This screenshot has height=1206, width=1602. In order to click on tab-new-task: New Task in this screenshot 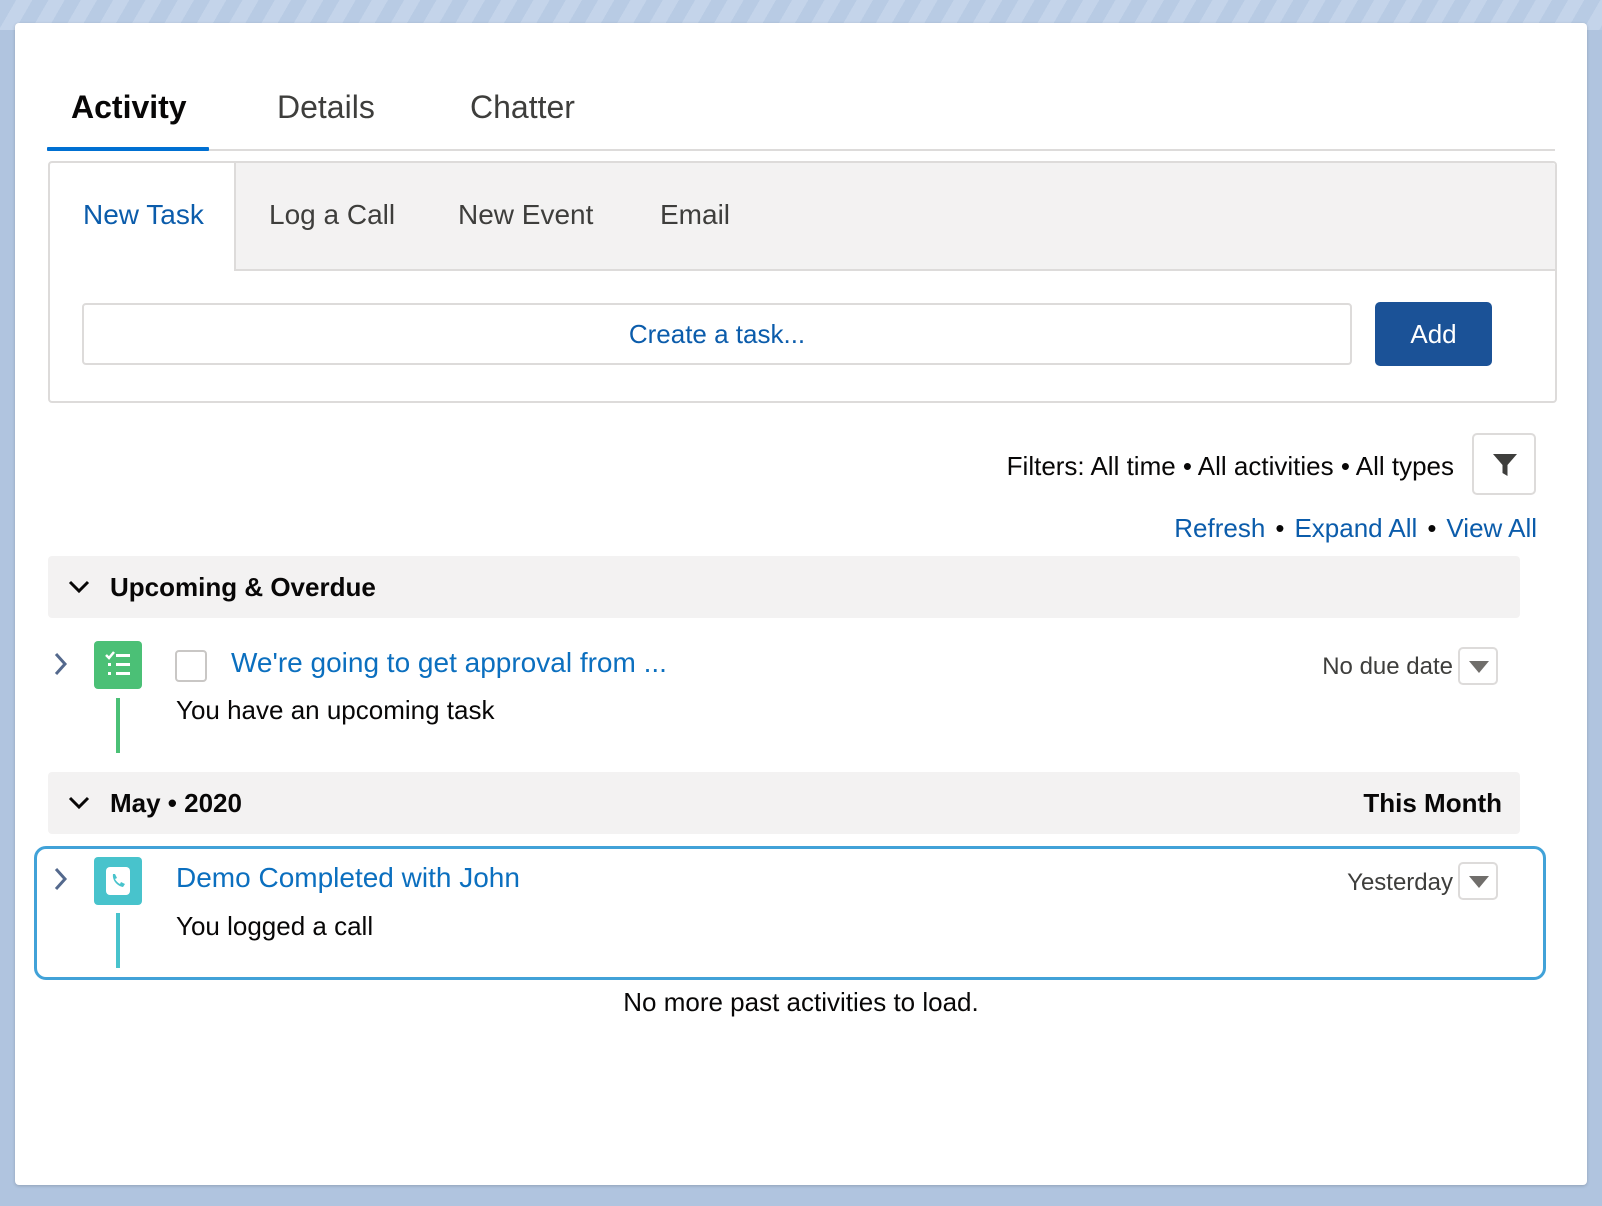, I will do `click(143, 215)`.